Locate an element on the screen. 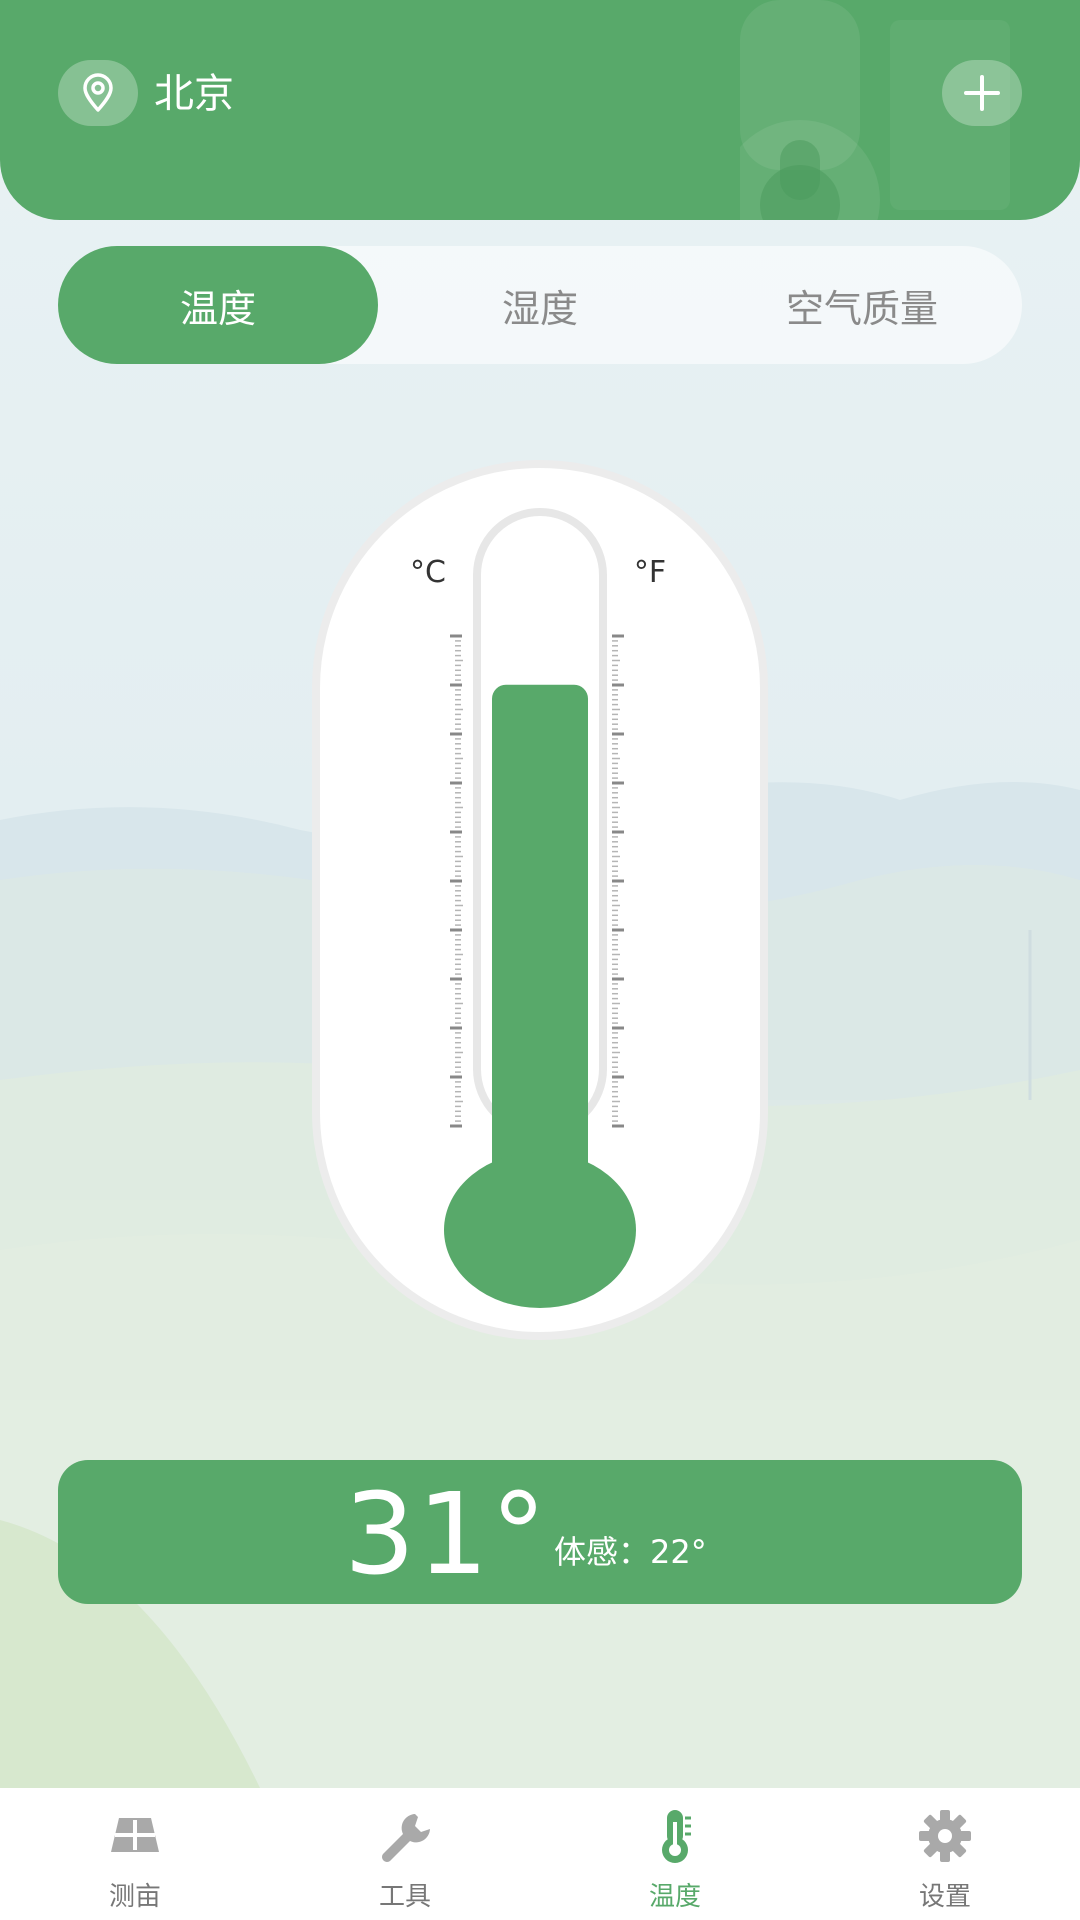 This screenshot has height=1920, width=1080. nav-label-settings: 设置 is located at coordinates (944, 1897).